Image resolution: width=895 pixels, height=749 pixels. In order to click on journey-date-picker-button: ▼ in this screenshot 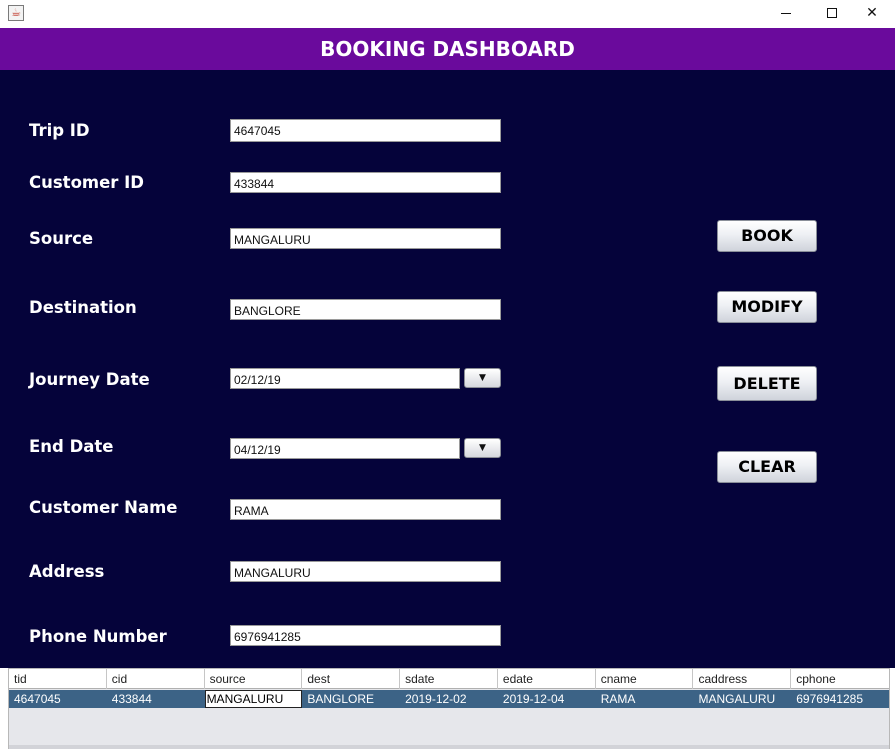, I will do `click(482, 378)`.